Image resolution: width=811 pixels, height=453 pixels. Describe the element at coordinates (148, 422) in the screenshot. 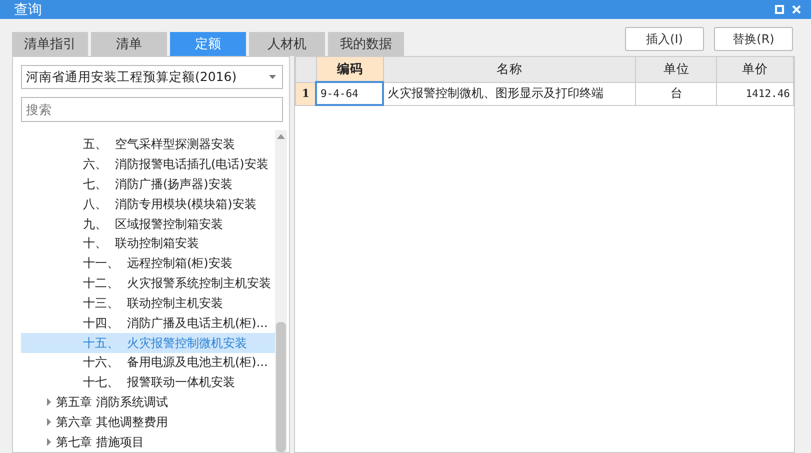

I see `tree-item: 第六章 其他调整费用` at that location.